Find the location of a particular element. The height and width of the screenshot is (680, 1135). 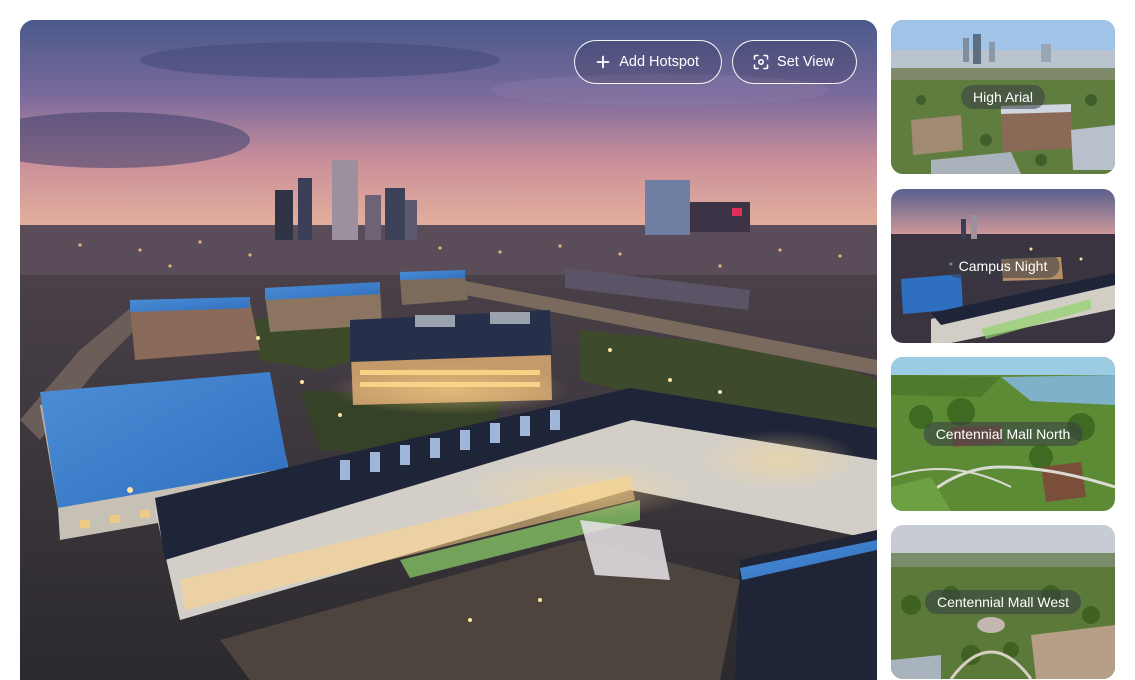

scene-thumbnail-high-arial: High Arial is located at coordinates (1003, 97).